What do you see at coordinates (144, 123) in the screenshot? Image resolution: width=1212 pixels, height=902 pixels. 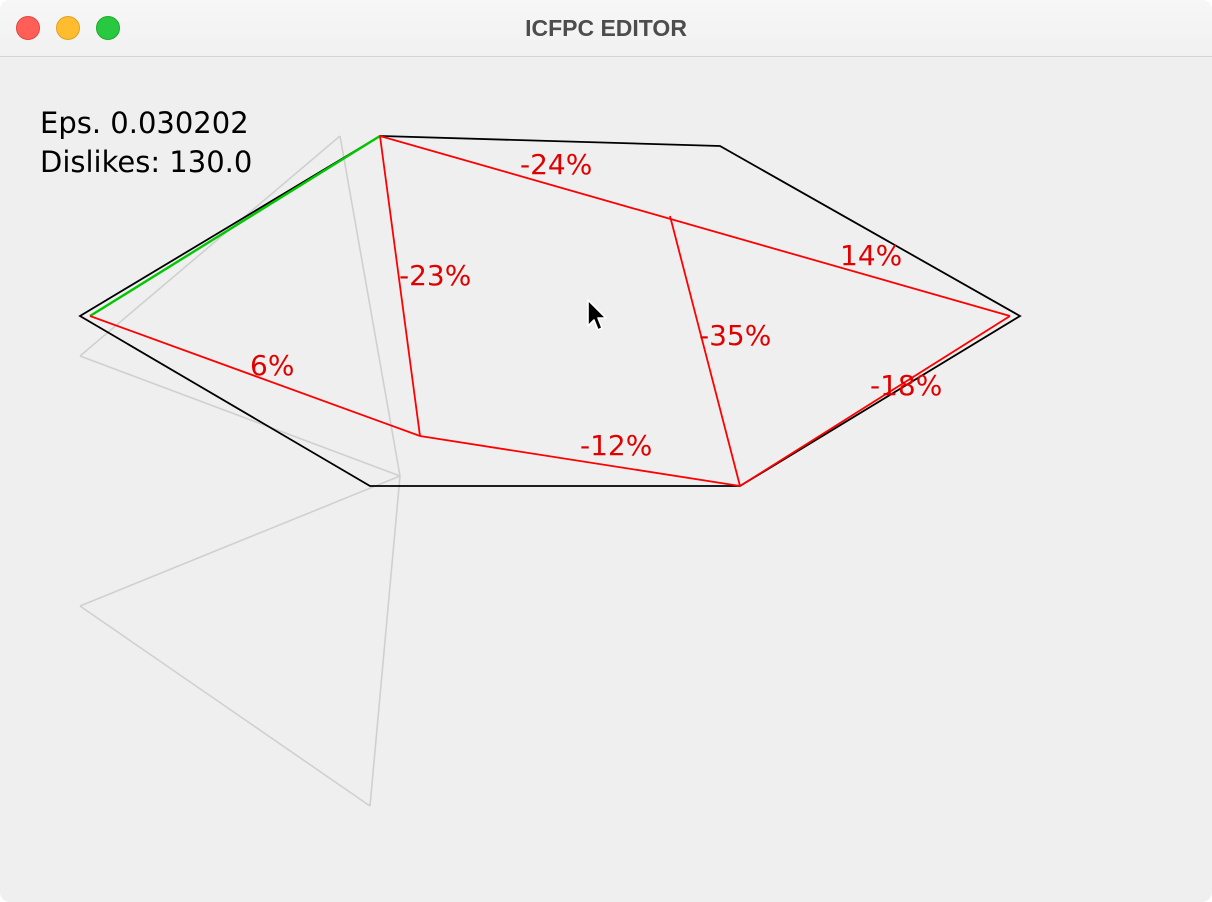 I see `epsilon-readout: Eps. 0.030202` at bounding box center [144, 123].